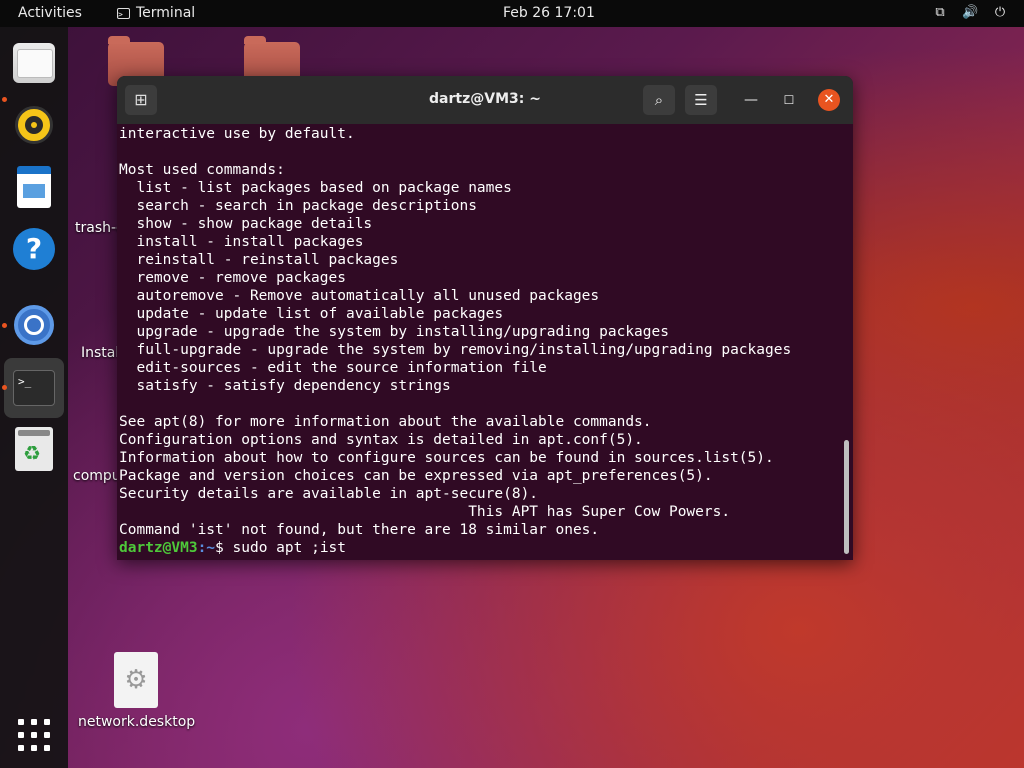 The height and width of the screenshot is (768, 1024). What do you see at coordinates (1000, 13) in the screenshot?
I see `power-icon: ⏻` at bounding box center [1000, 13].